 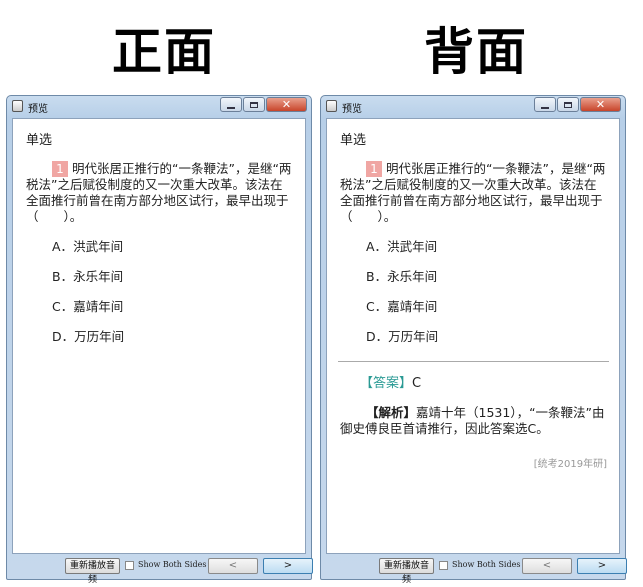 What do you see at coordinates (570, 464) in the screenshot?
I see `question-source: [统考2019年研]` at bounding box center [570, 464].